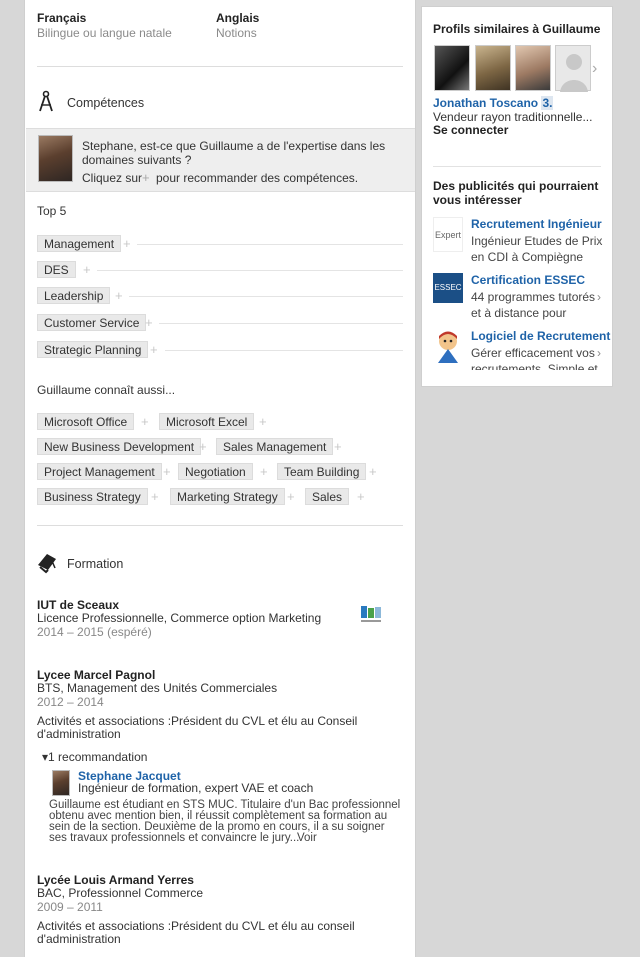  I want to click on ad-text-clip: recrutements. Simple et, so click(536, 365).